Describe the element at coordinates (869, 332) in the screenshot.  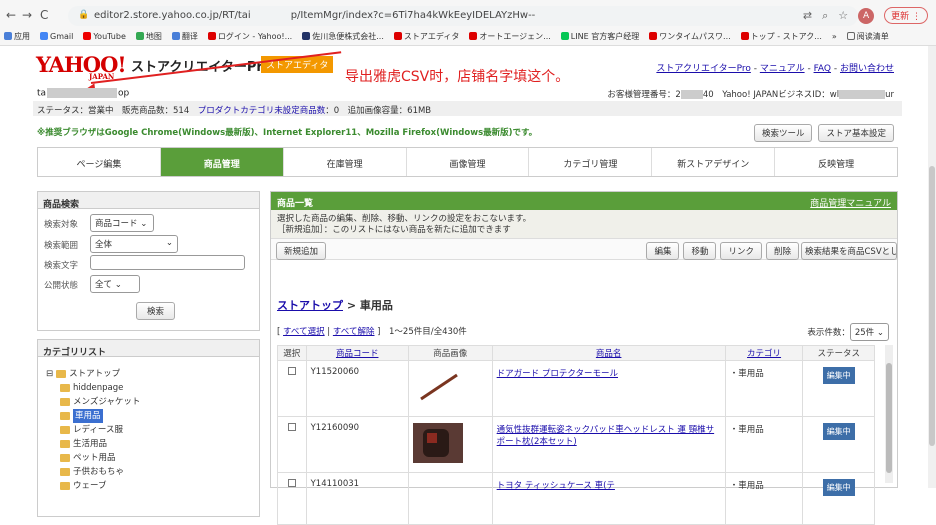
I see `per-page-select: 25件 ⌄` at that location.